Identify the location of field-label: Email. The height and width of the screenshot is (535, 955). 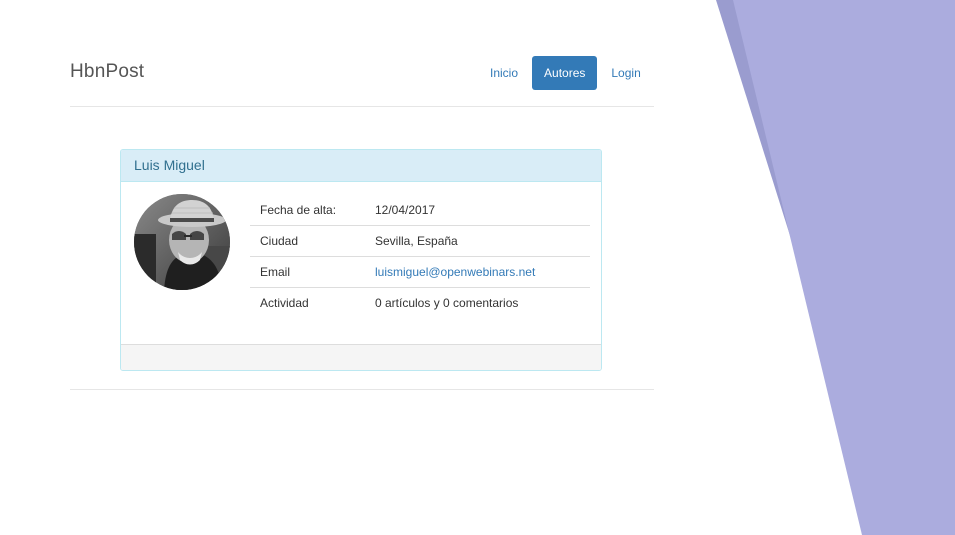
(307, 272).